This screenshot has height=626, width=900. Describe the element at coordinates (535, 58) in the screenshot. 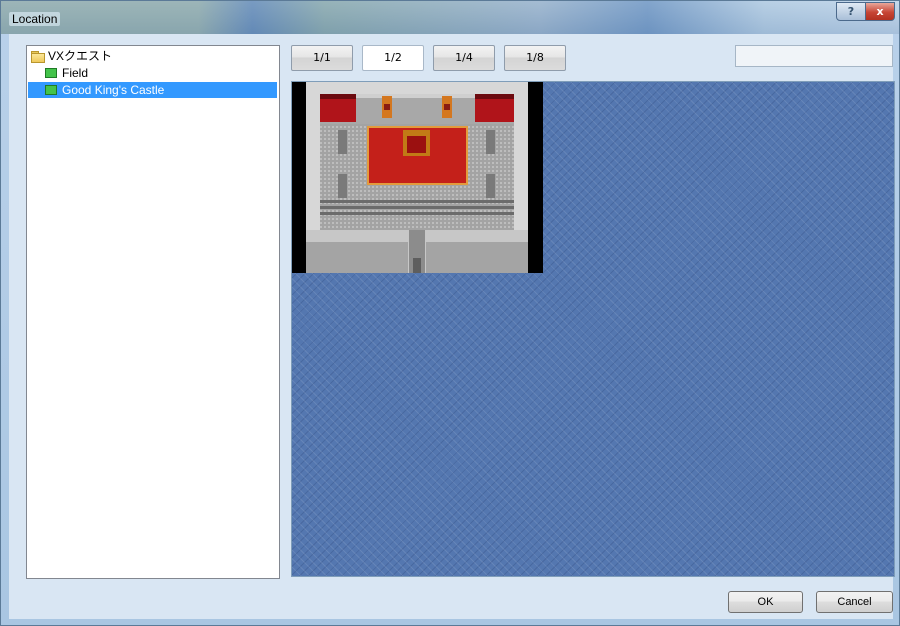

I see `zoom-1-8-button: 1/8` at that location.